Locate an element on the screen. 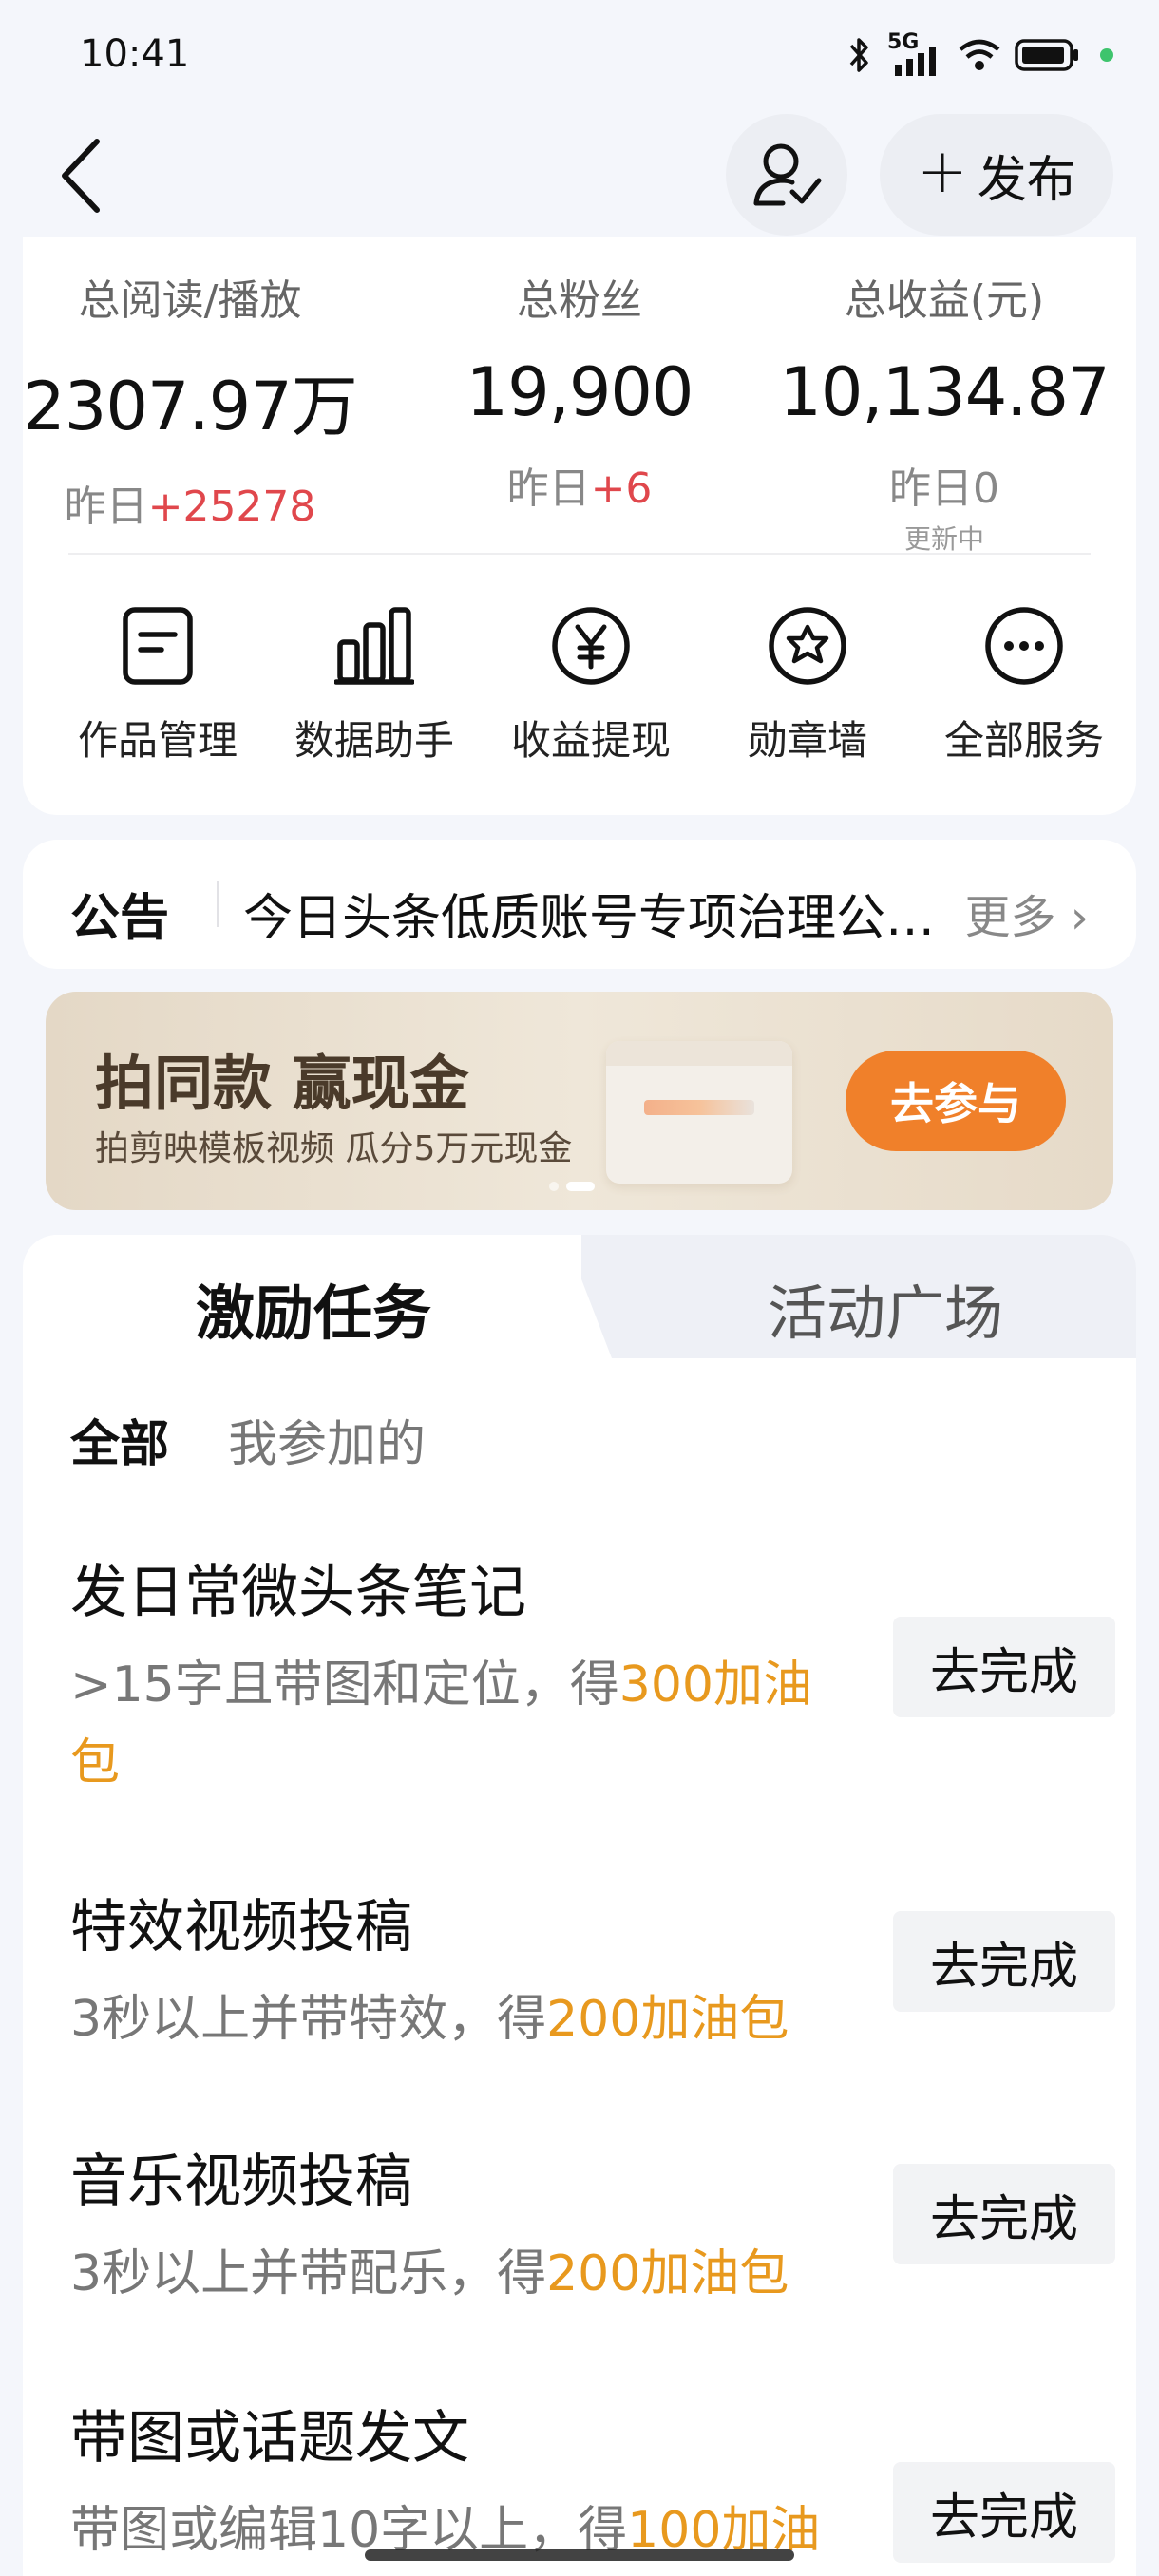 The width and height of the screenshot is (1159, 2576). tool-label: 全部服务 is located at coordinates (1023, 740).